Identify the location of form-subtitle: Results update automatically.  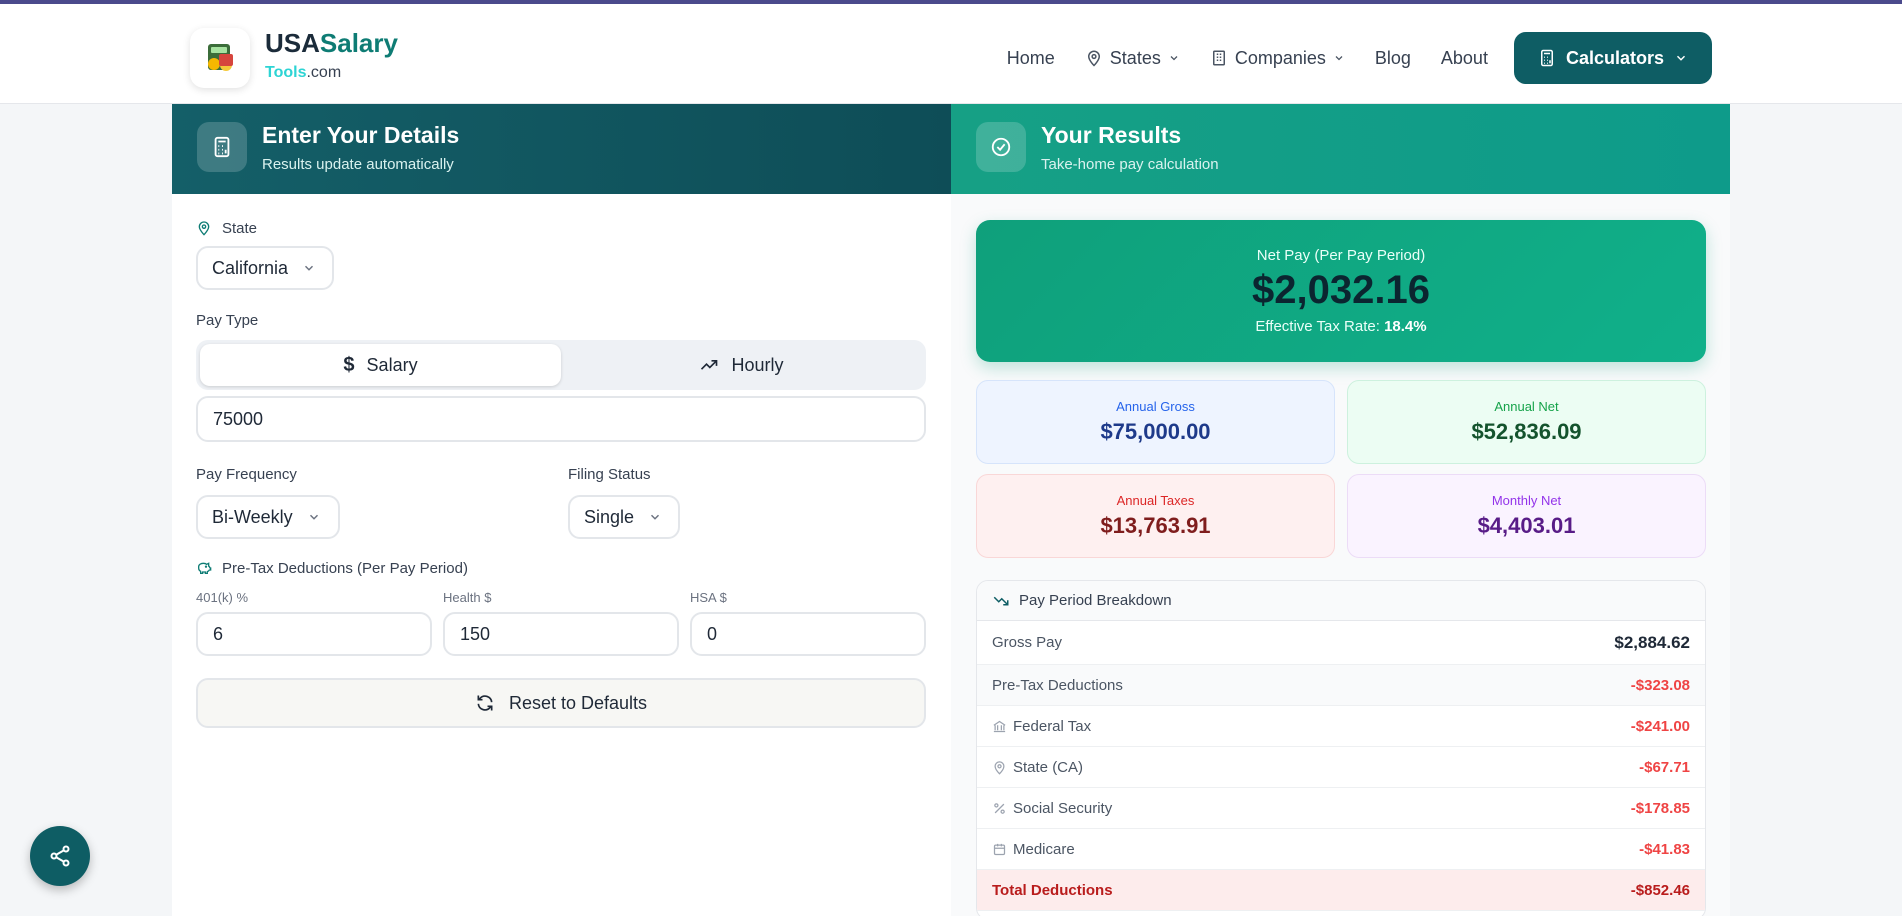
(358, 164).